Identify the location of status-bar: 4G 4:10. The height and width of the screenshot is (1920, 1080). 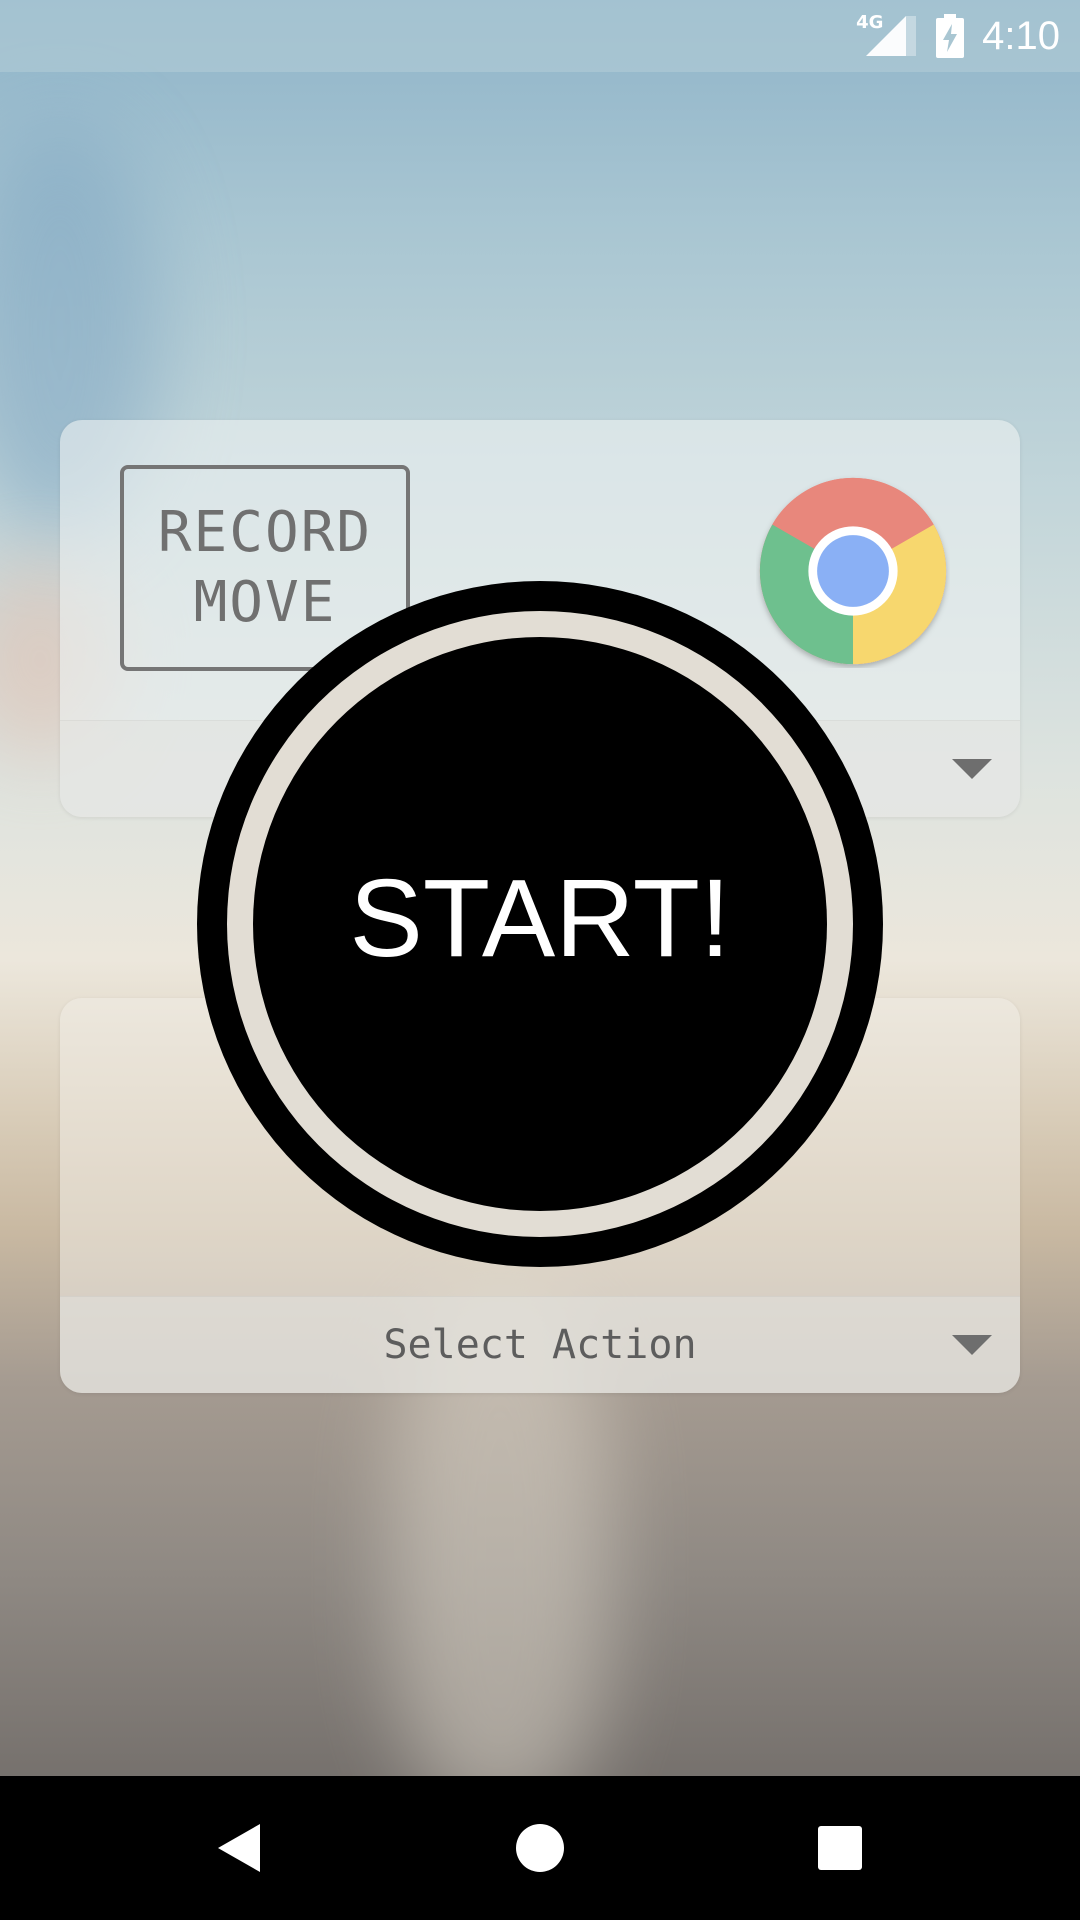
(540, 36).